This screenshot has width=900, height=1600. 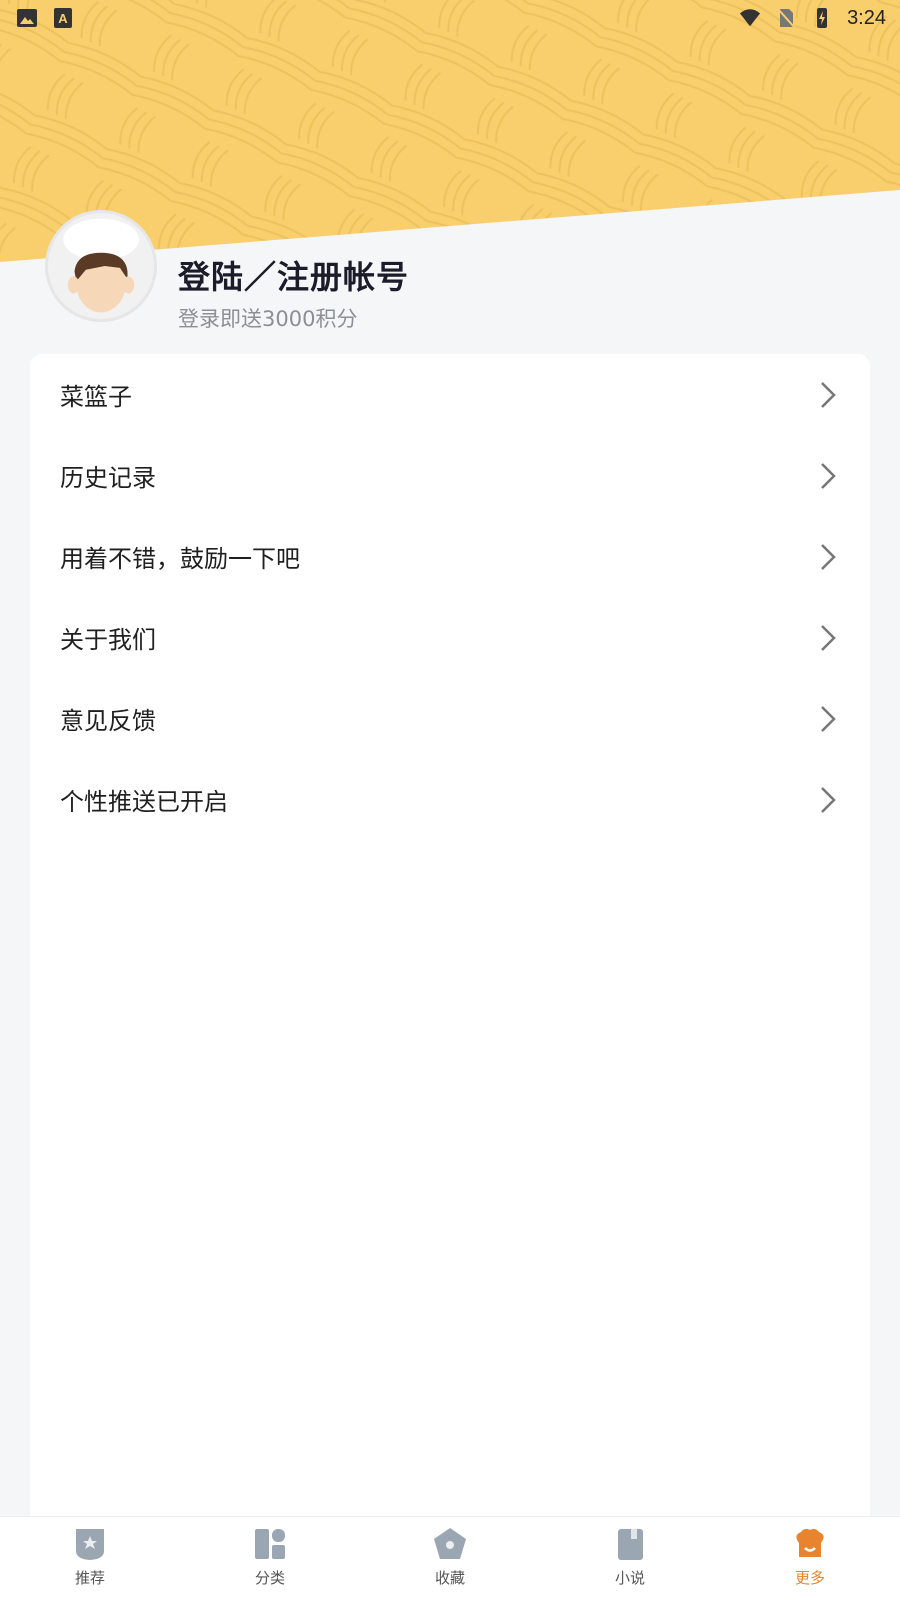 I want to click on nav-label: 更多, so click(x=809, y=1578).